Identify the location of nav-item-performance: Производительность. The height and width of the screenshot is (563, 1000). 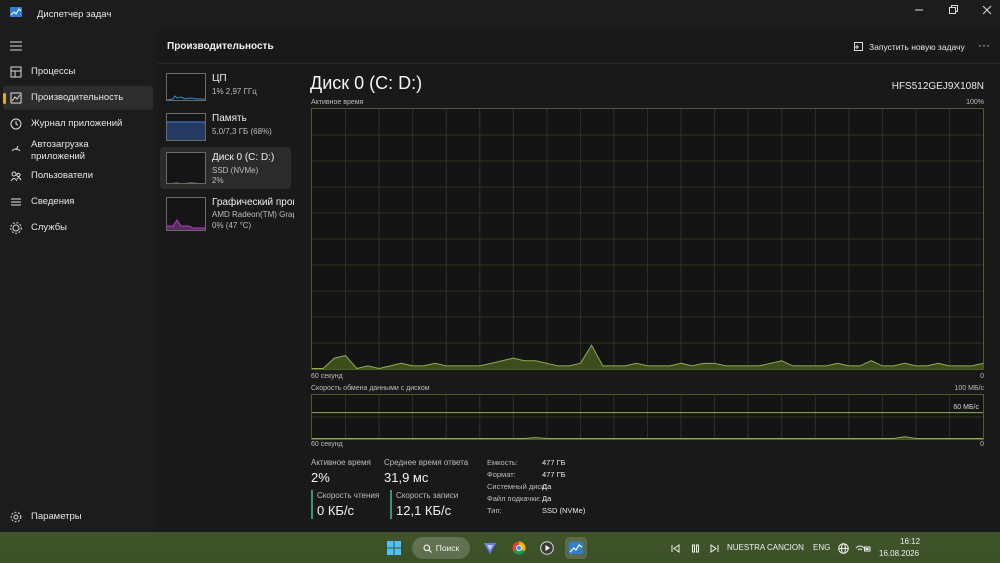
(78, 98).